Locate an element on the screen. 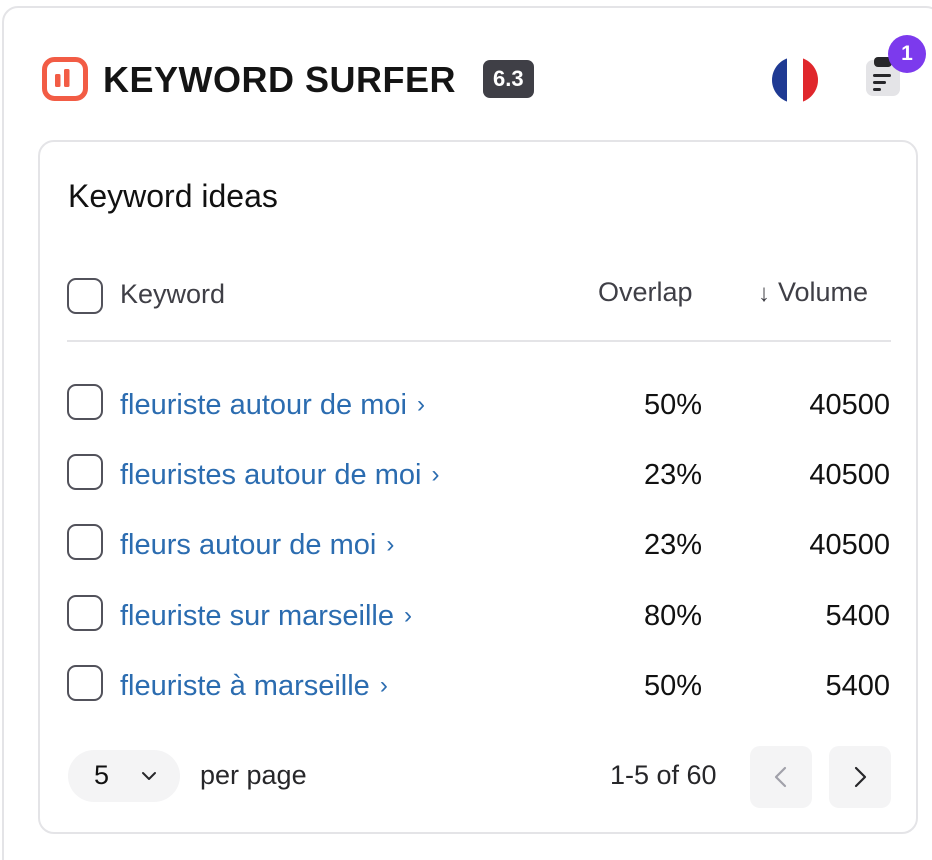 The height and width of the screenshot is (860, 932). chevron-right-icon is located at coordinates (860, 777).